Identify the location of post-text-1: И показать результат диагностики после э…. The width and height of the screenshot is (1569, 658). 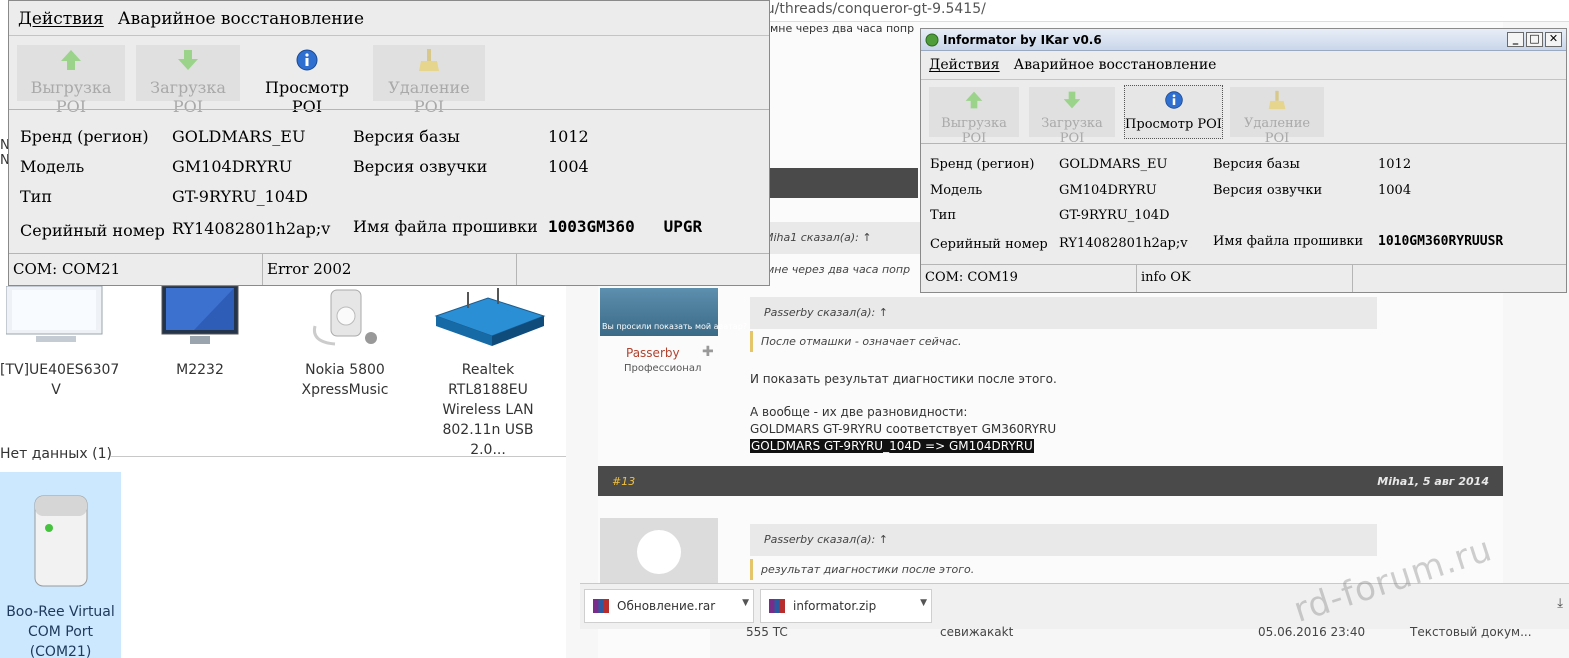
(903, 379).